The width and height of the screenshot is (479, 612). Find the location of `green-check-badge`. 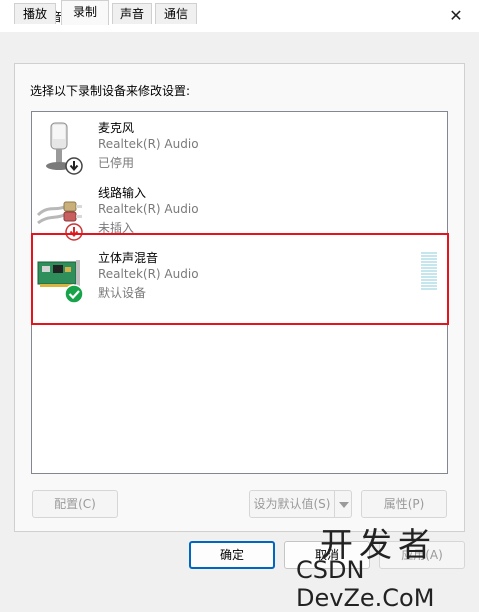

green-check-badge is located at coordinates (74, 294).